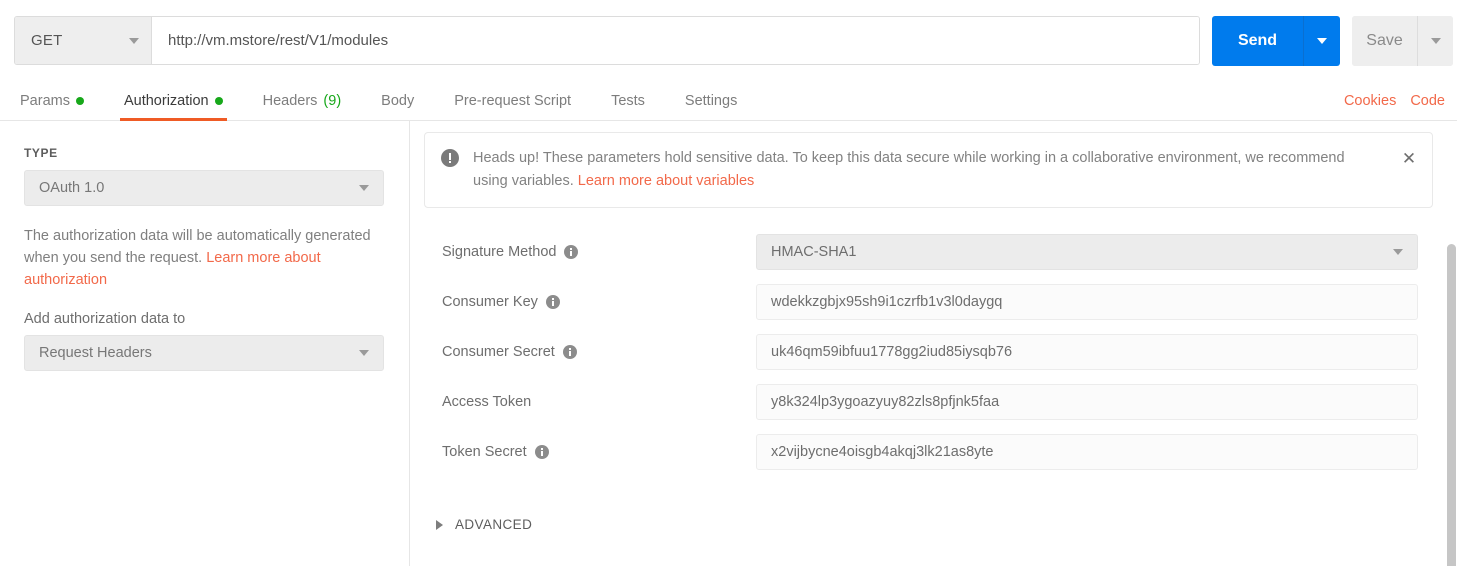  What do you see at coordinates (1409, 158) in the screenshot?
I see `close-icon: ✕` at bounding box center [1409, 158].